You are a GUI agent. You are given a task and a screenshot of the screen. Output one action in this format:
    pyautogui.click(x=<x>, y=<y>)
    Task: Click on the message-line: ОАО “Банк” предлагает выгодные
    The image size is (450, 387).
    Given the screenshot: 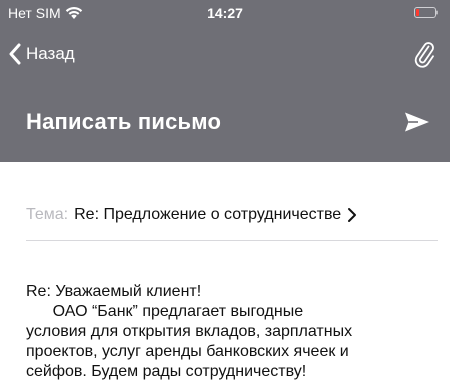 What is the action you would take?
    pyautogui.click(x=165, y=311)
    